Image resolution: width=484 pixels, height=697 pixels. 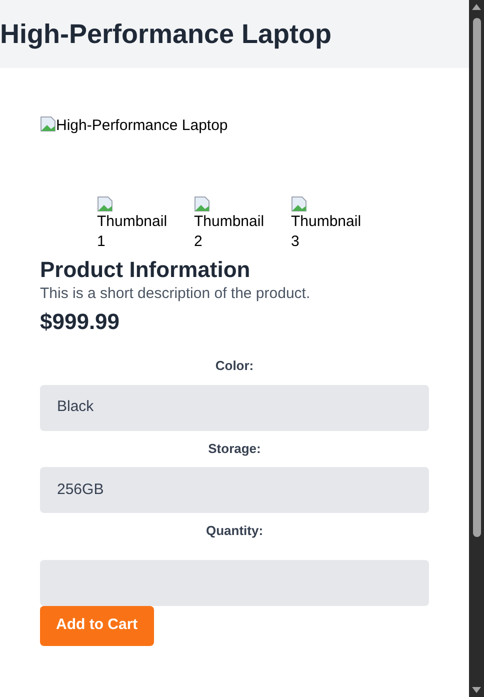 I want to click on scroll-down-icon, so click(x=476, y=690).